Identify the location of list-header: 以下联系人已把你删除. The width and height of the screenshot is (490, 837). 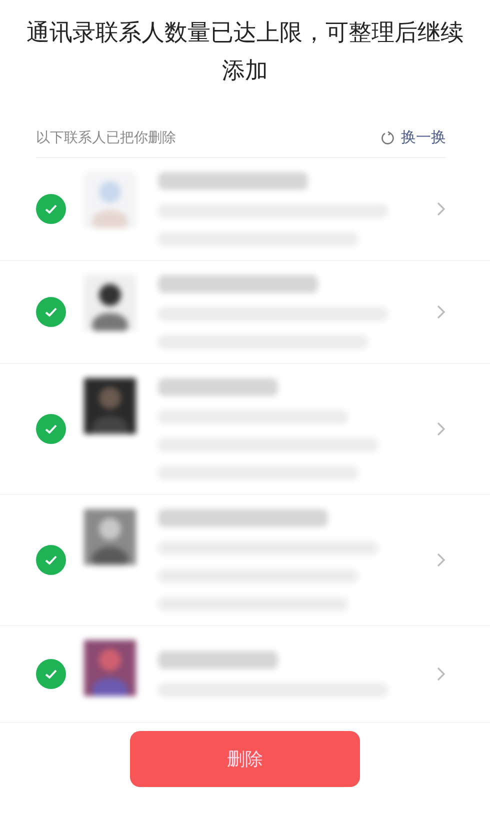
(106, 137).